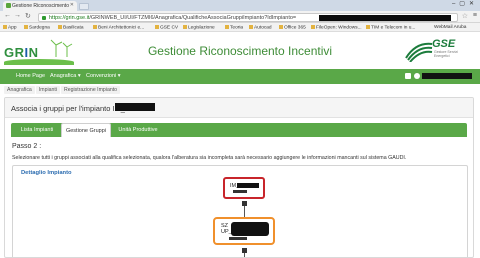 The width and height of the screenshot is (480, 258). I want to click on page-icon, so click(313, 27).